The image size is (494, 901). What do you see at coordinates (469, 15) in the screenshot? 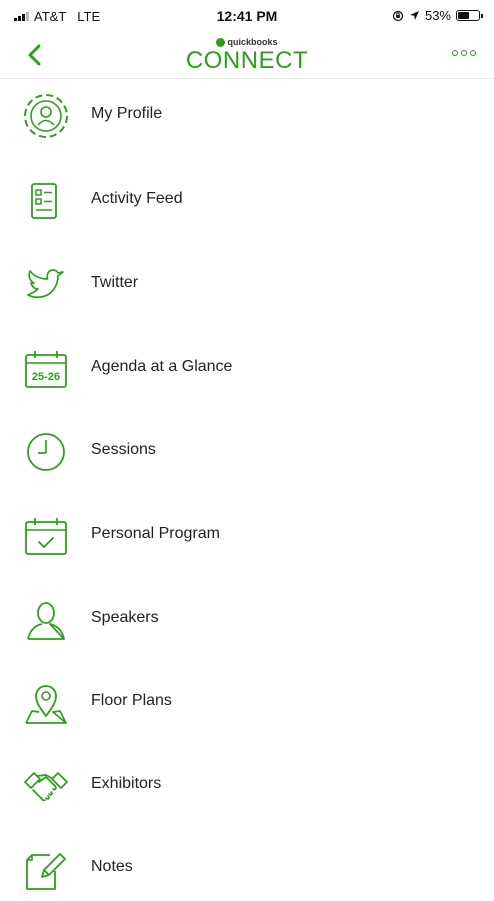
I see `battery-icon` at bounding box center [469, 15].